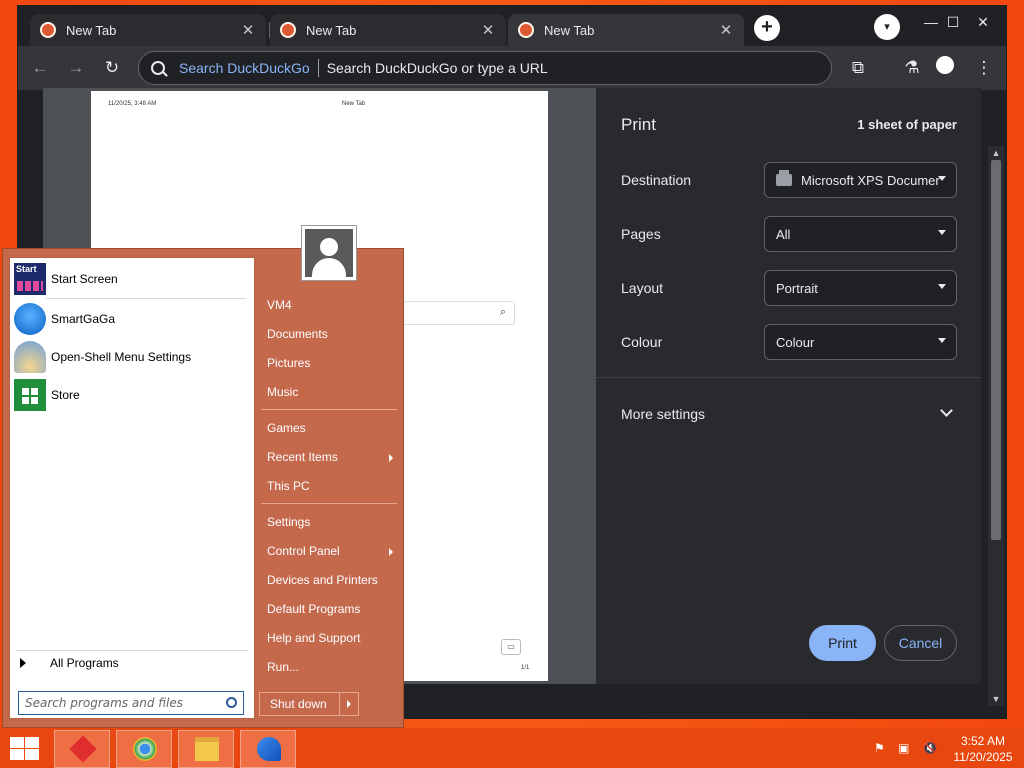 This screenshot has height=768, width=1024. Describe the element at coordinates (984, 68) in the screenshot. I see `menu-button: ⋮` at that location.